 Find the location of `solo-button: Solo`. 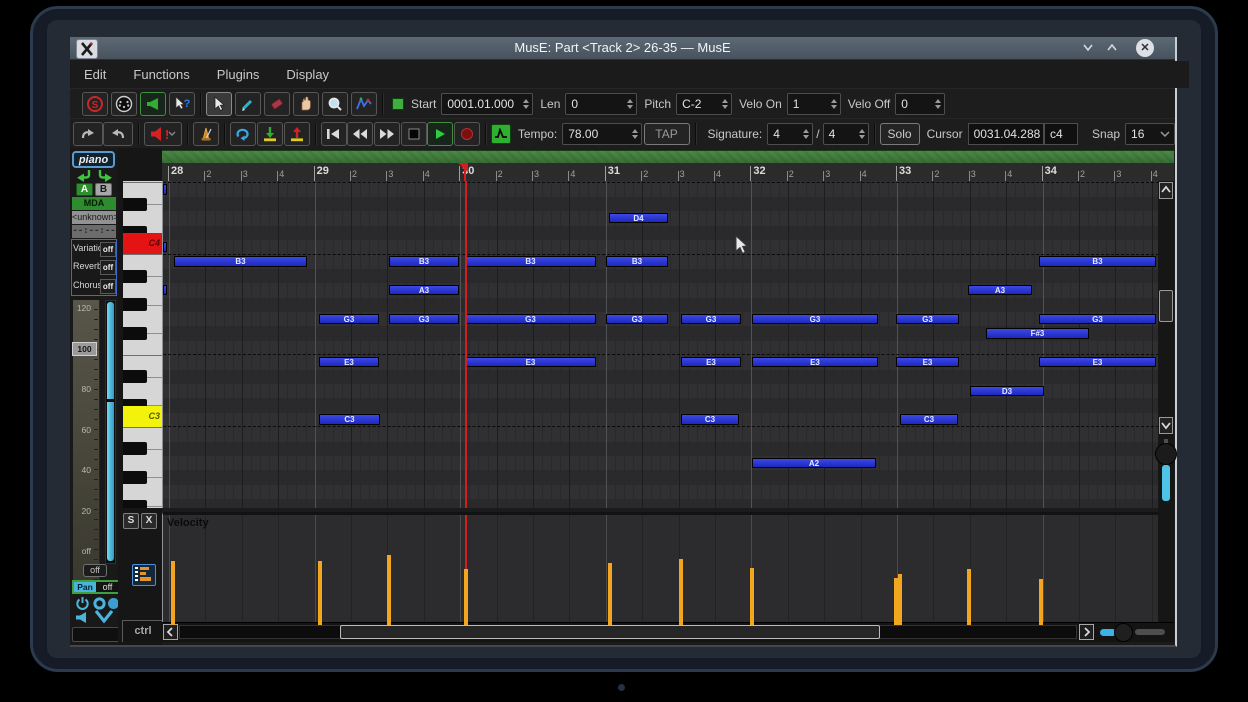

solo-button: Solo is located at coordinates (899, 134).